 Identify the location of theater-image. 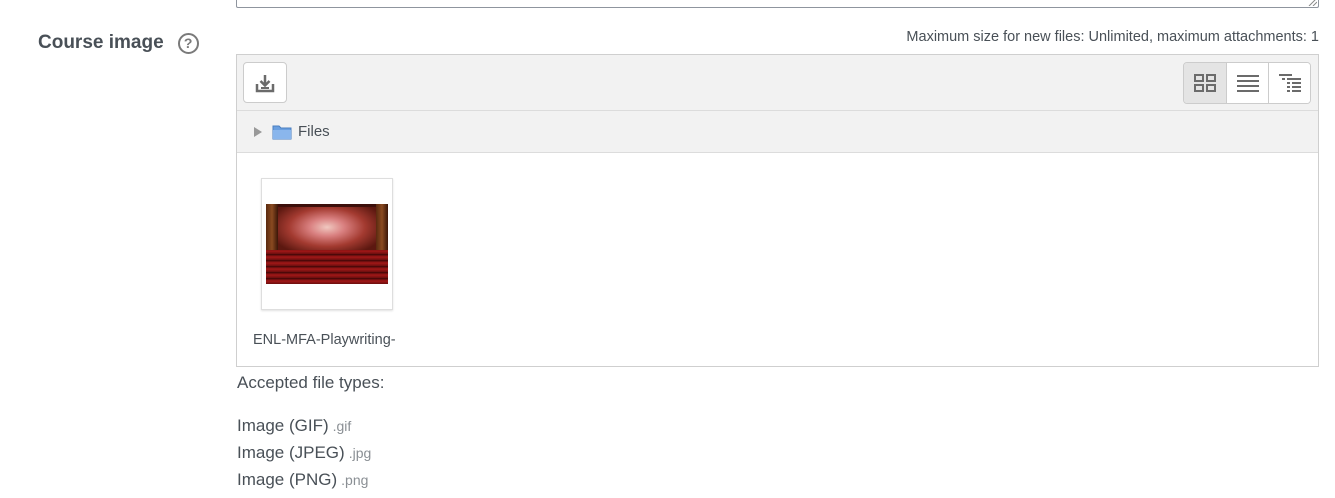
(327, 244).